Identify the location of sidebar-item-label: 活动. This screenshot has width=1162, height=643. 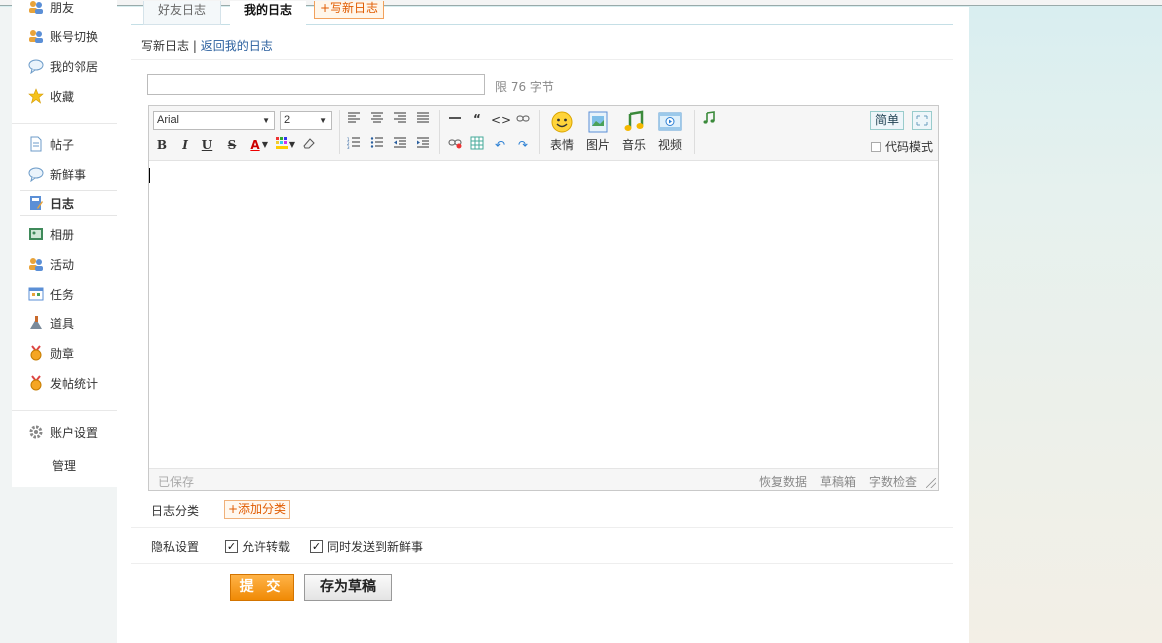
(62, 264).